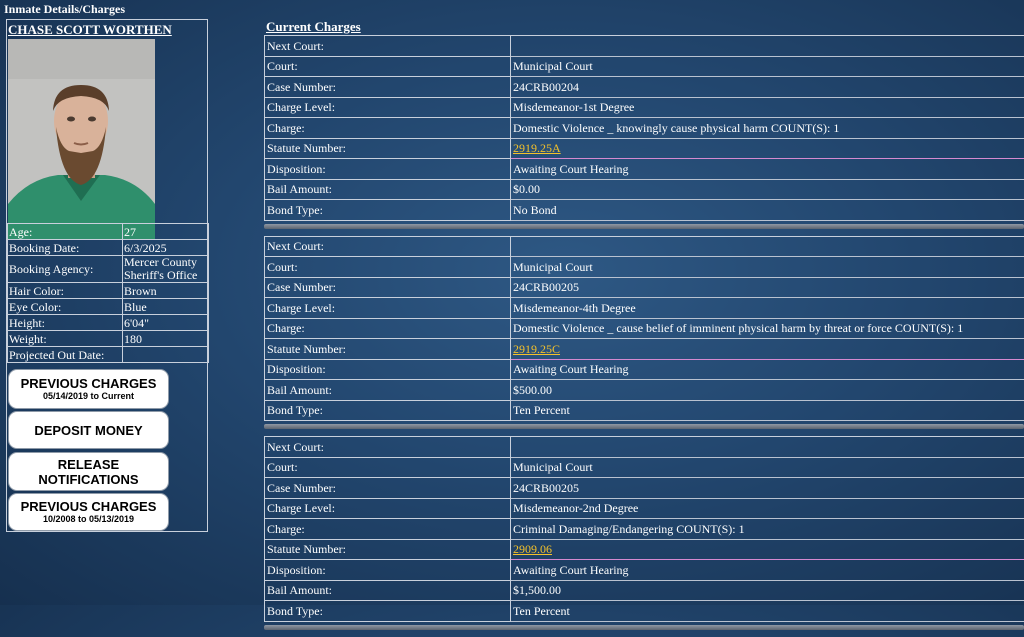 The image size is (1024, 637). What do you see at coordinates (767, 467) in the screenshot?
I see `charge-value: Municipal Court` at bounding box center [767, 467].